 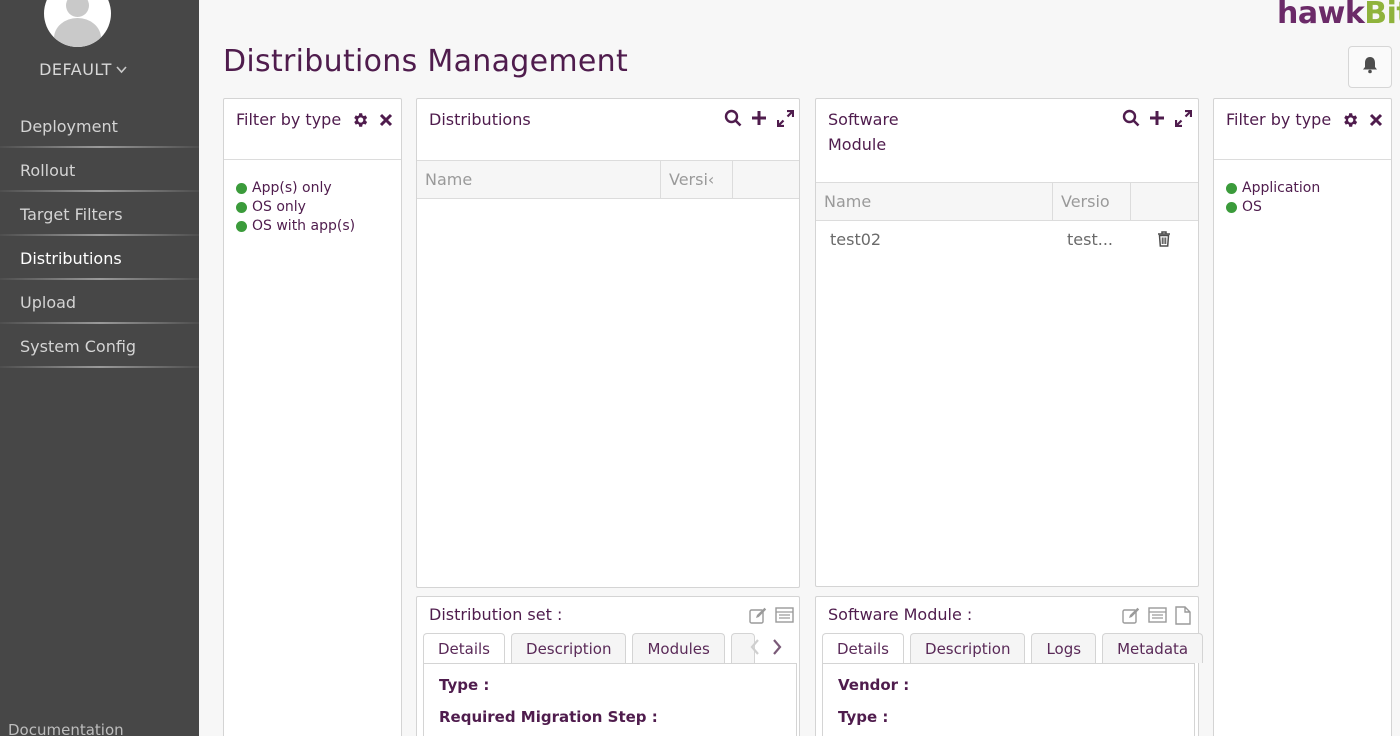 I want to click on tab-content: Vendor : Type :, so click(x=1008, y=699).